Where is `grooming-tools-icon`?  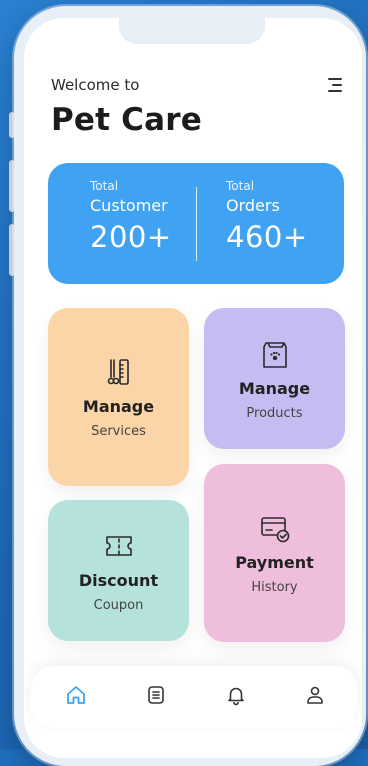 grooming-tools-icon is located at coordinates (118, 372).